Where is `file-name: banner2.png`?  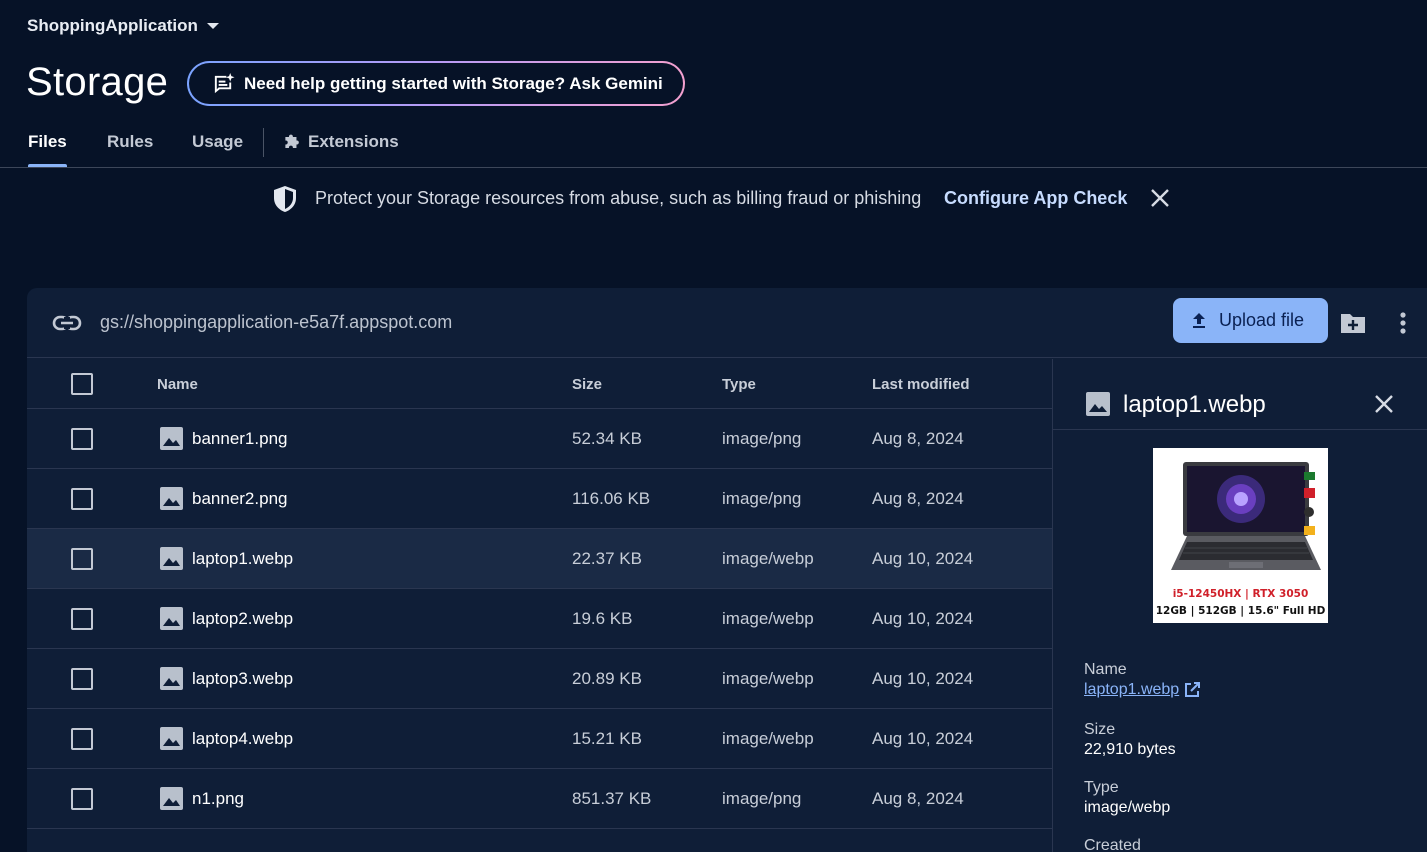 file-name: banner2.png is located at coordinates (239, 499).